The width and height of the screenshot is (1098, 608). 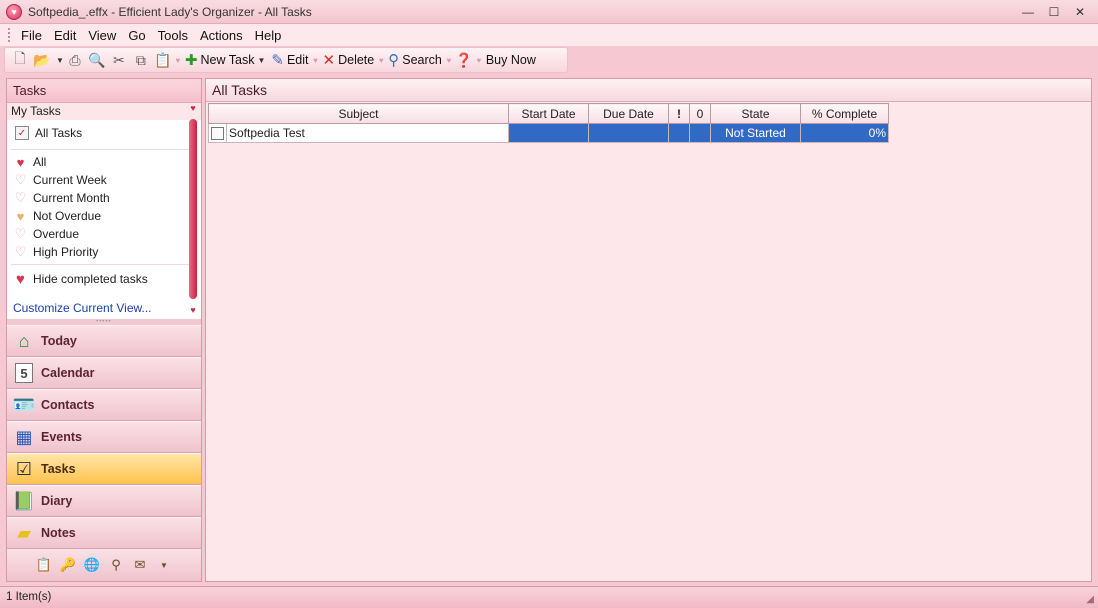 I want to click on menu-grip, so click(x=9, y=35).